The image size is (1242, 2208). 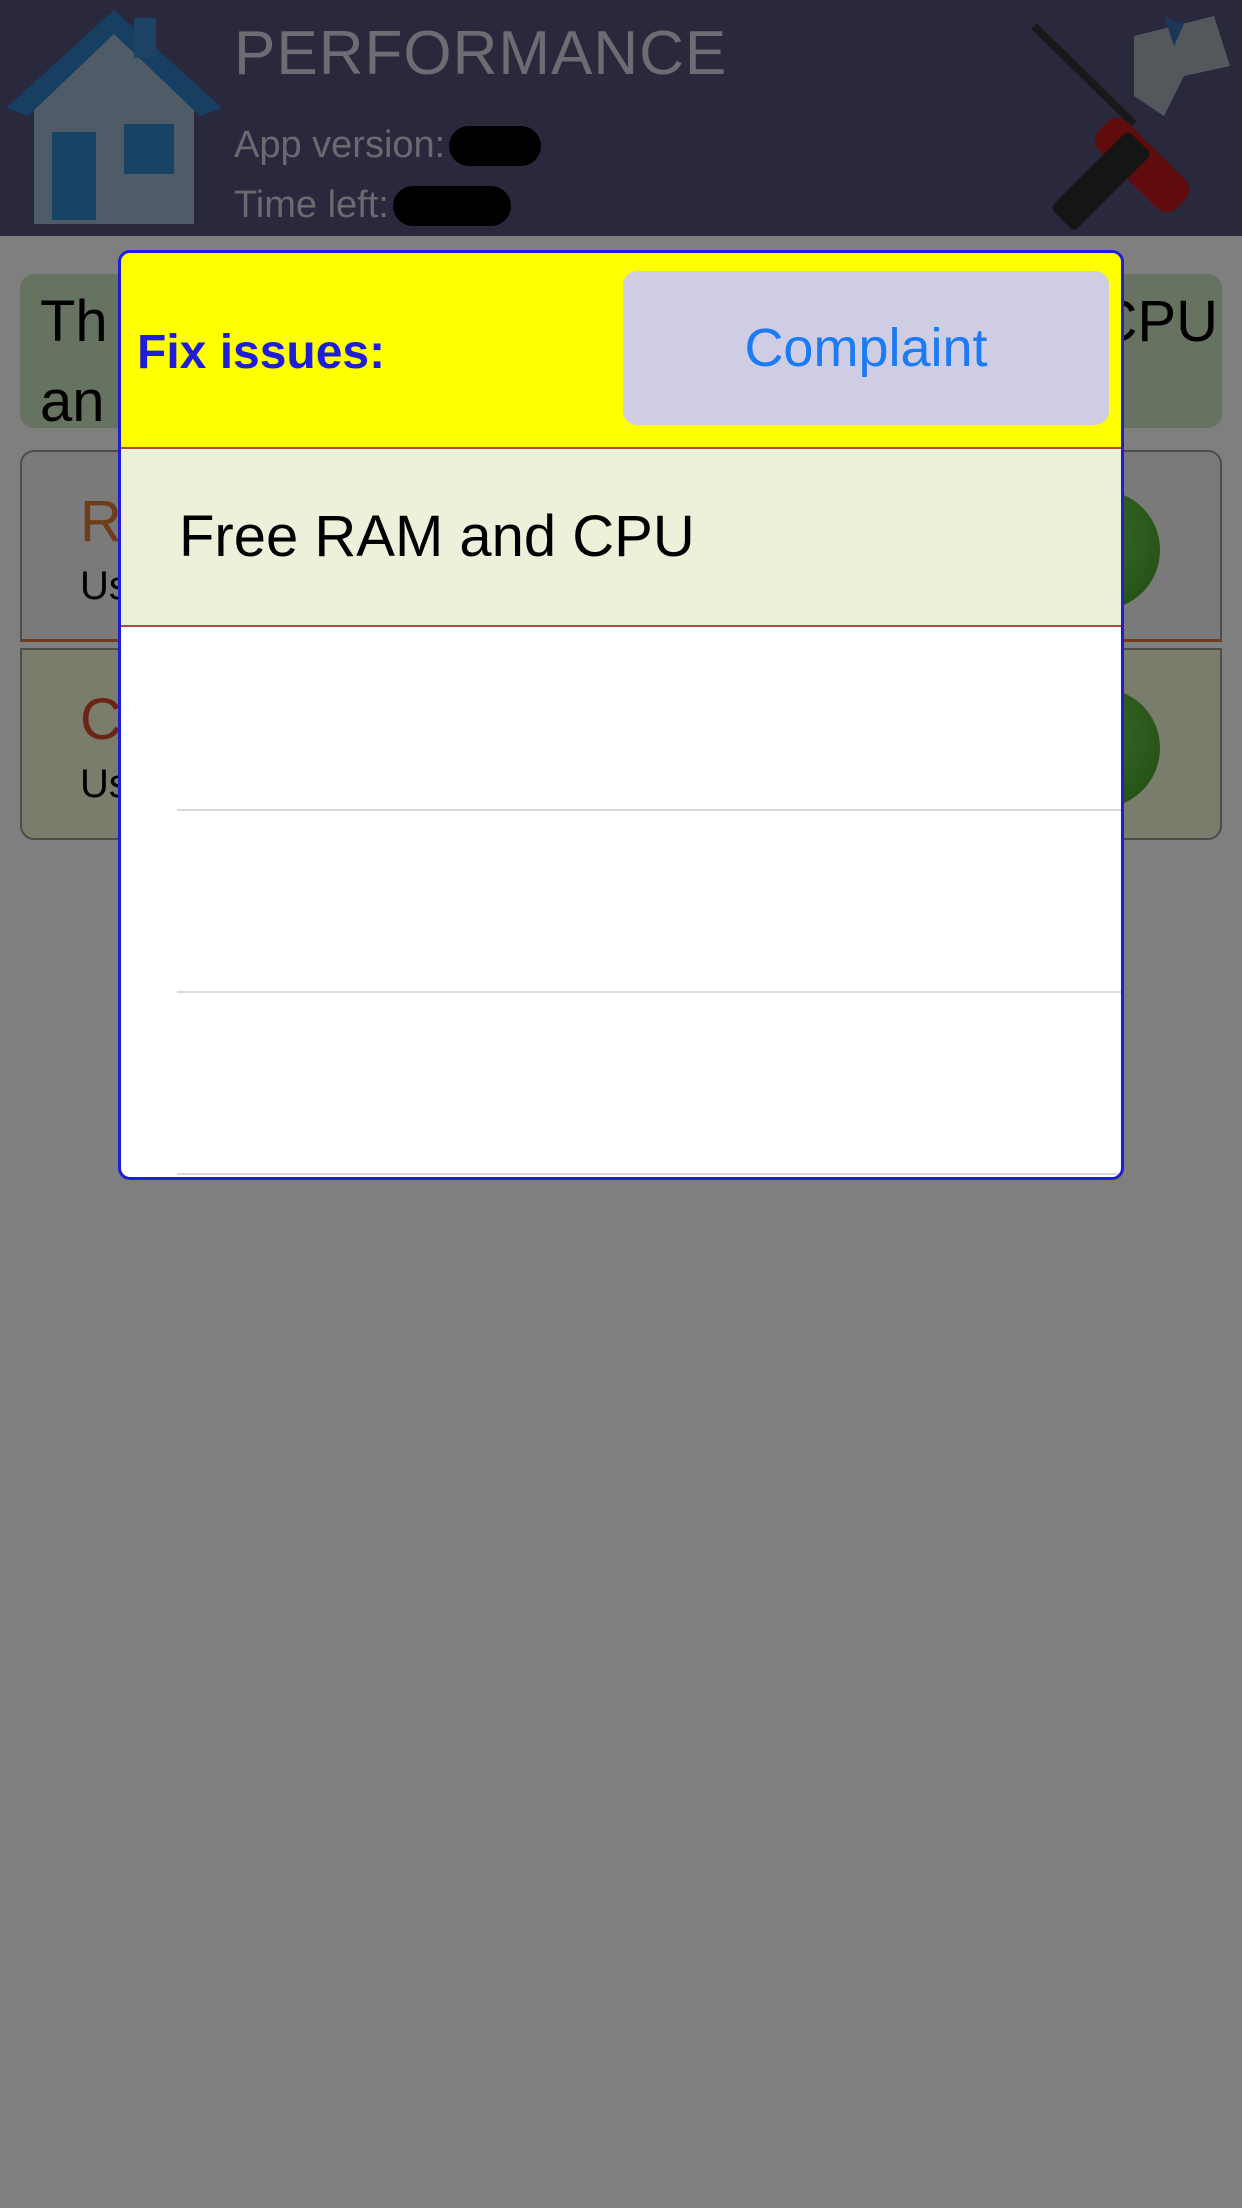 I want to click on option-label: Free RAM and CPU, so click(x=437, y=536).